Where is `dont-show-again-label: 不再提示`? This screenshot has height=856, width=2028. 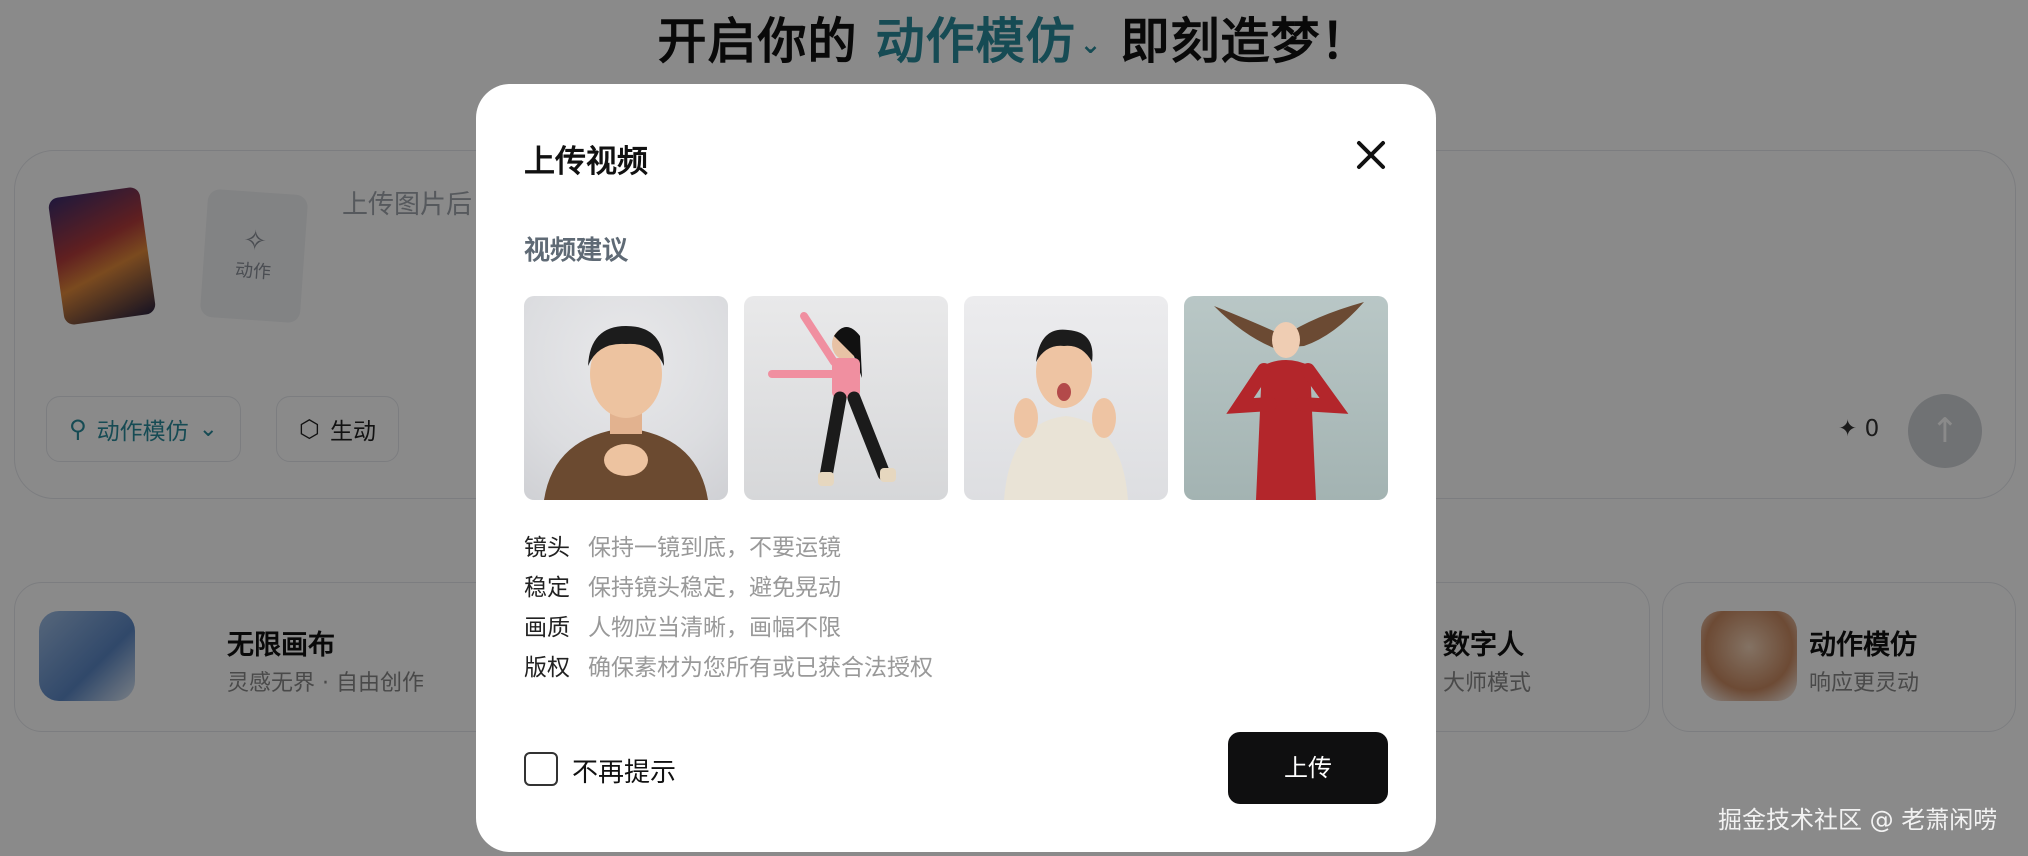 dont-show-again-label: 不再提示 is located at coordinates (624, 770).